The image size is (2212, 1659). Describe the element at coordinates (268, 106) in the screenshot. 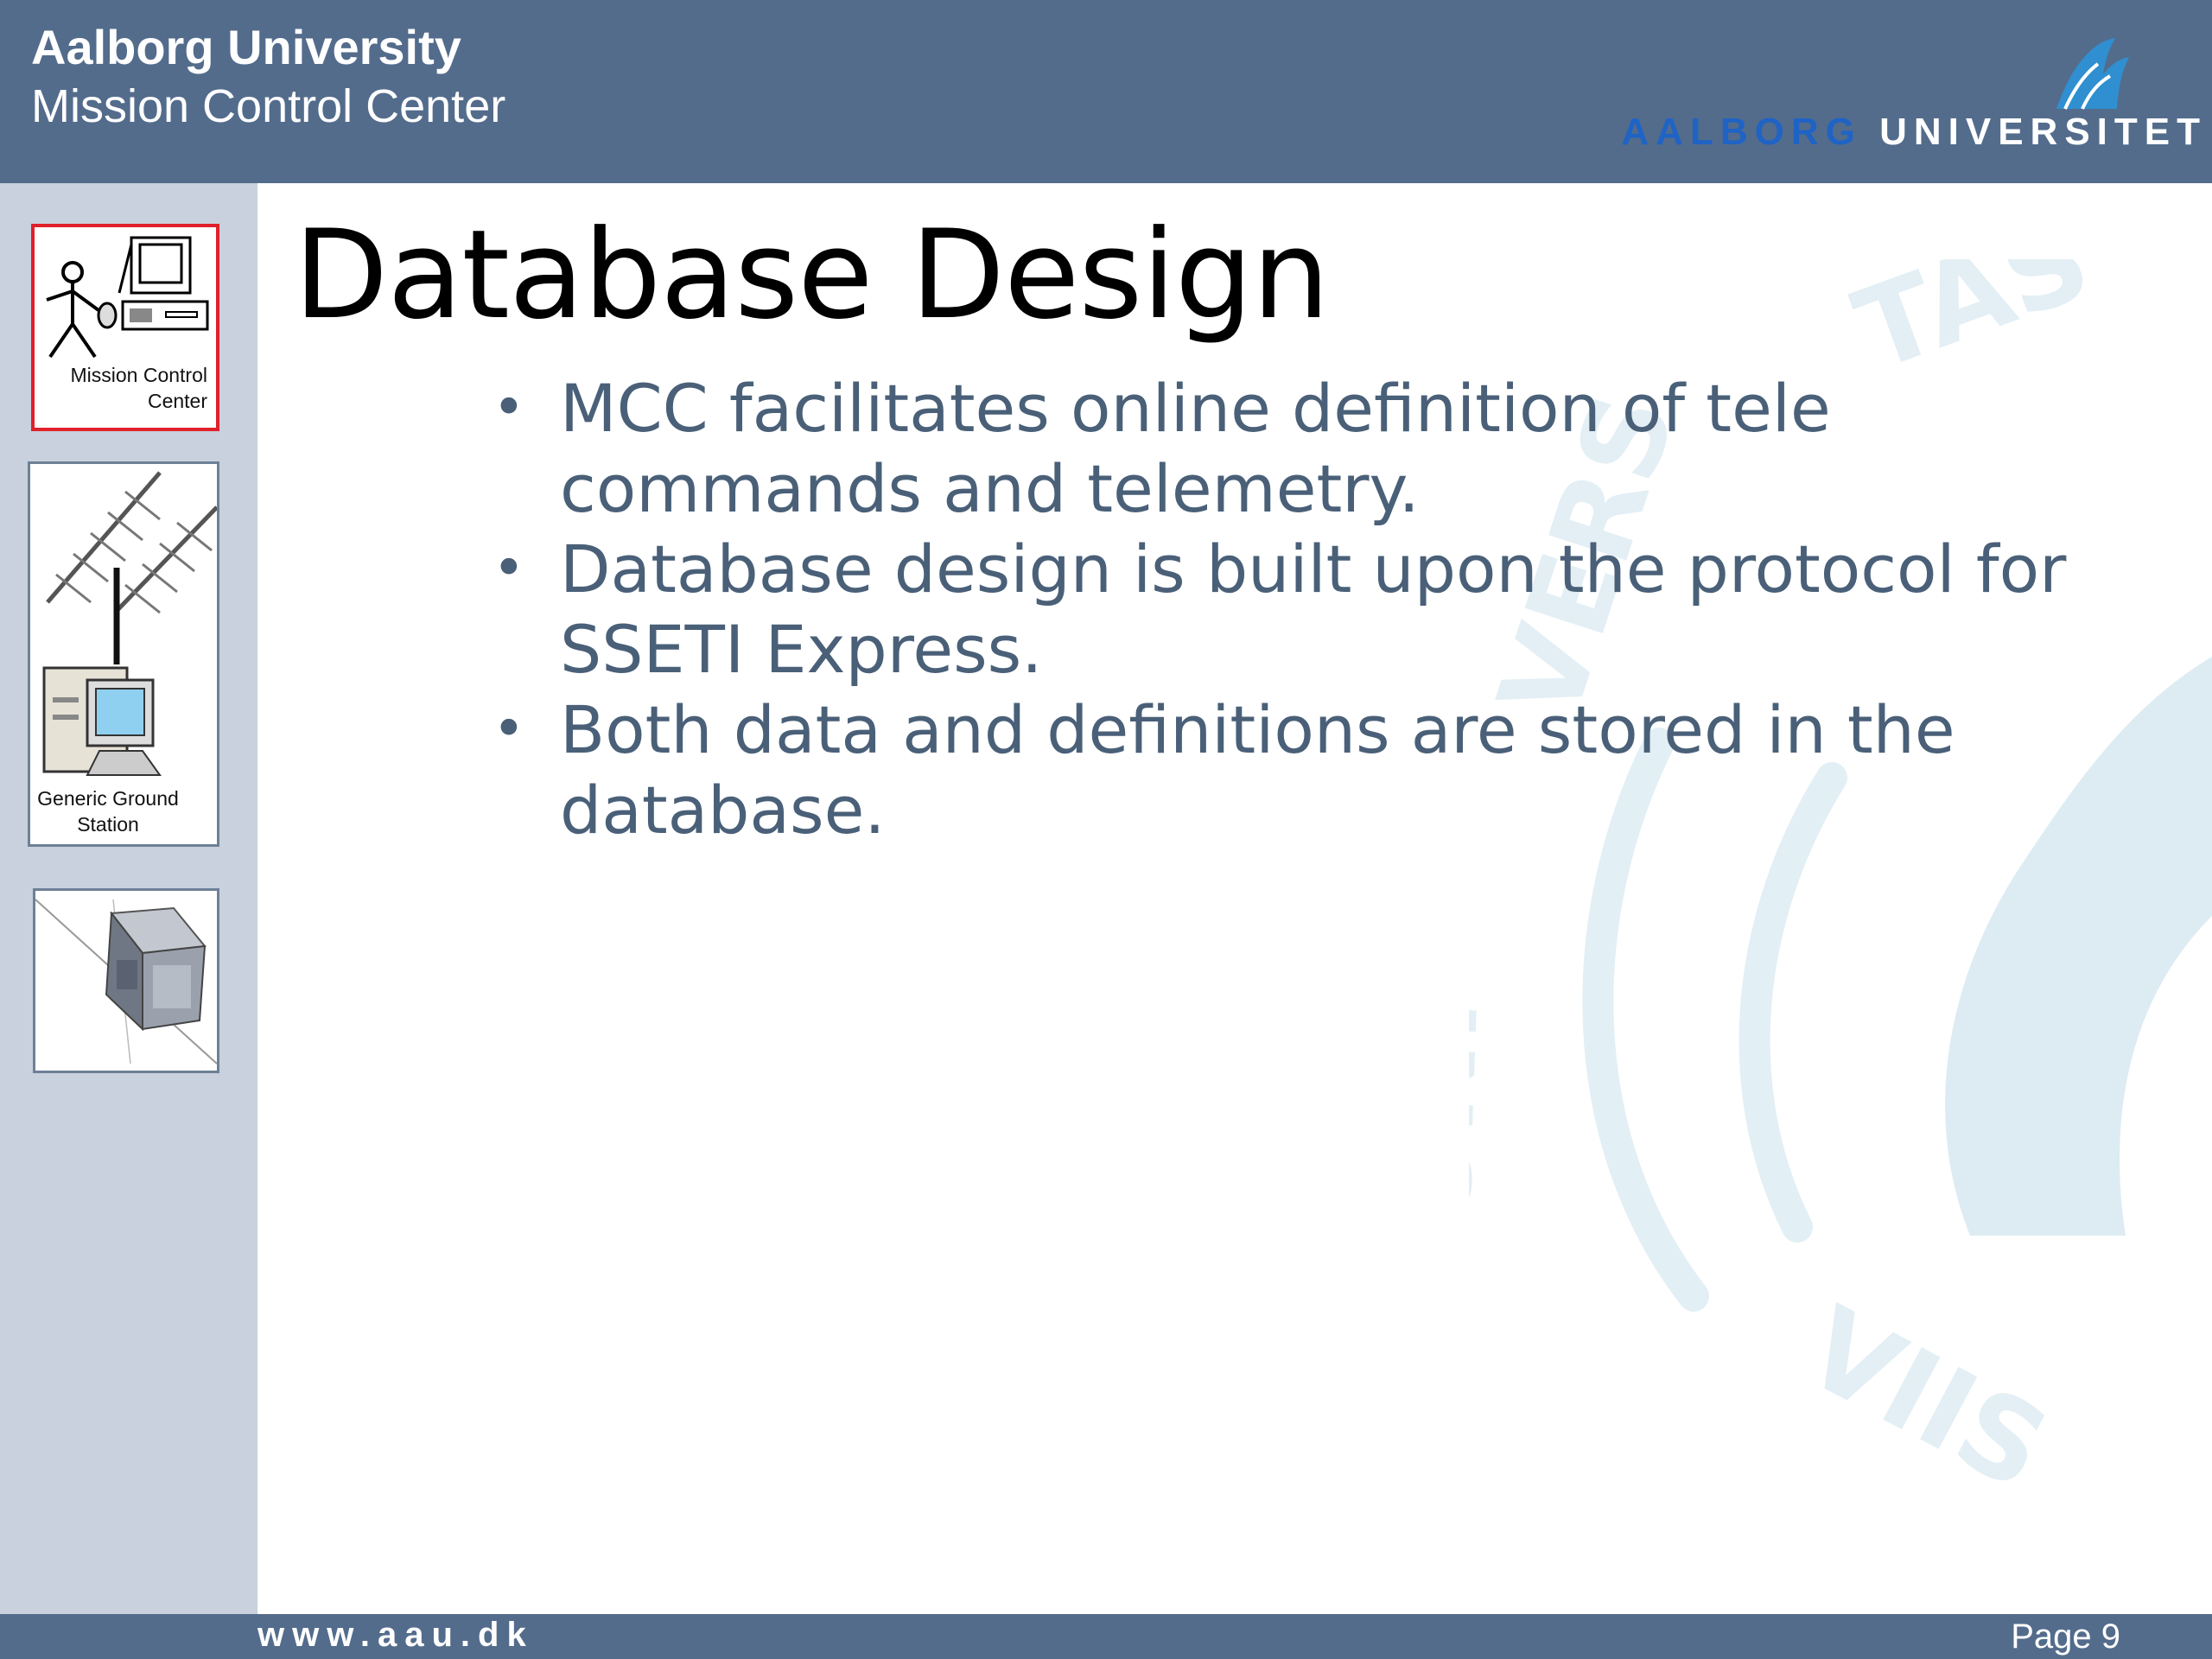

I see `header-subtitle: Mission Control Center` at that location.